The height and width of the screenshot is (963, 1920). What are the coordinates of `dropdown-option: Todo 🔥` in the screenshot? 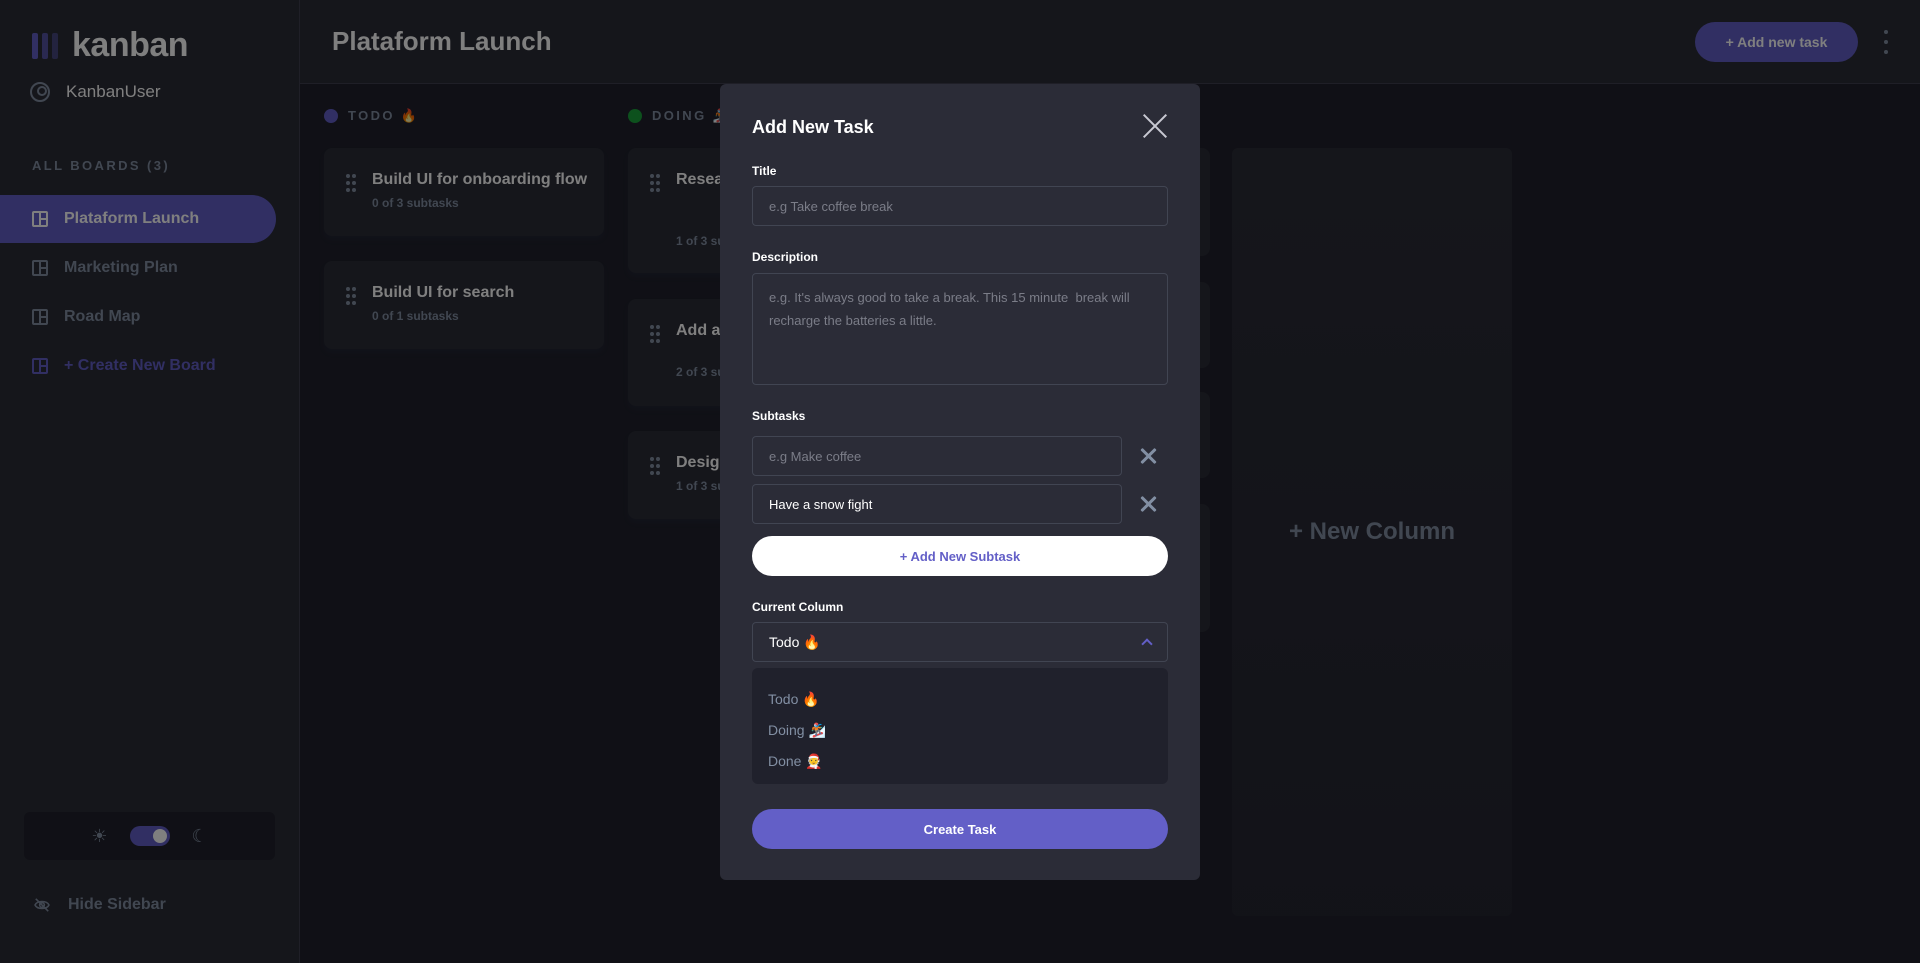 It's located at (960, 699).